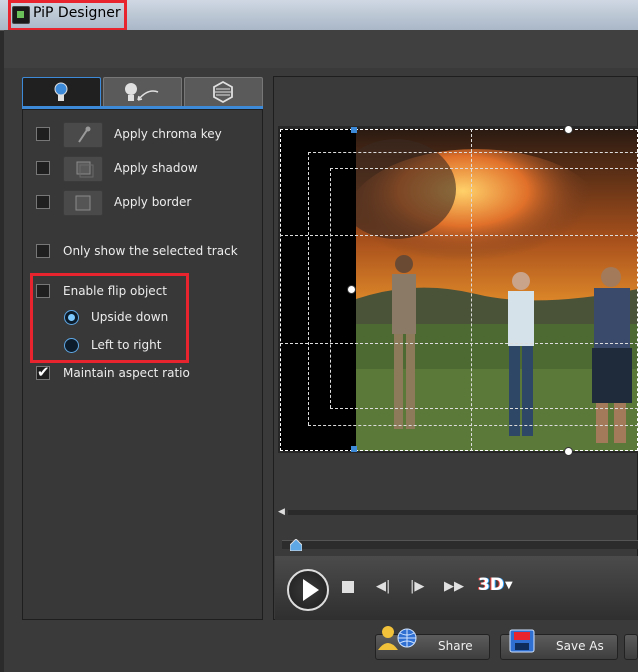 The image size is (638, 672). What do you see at coordinates (417, 586) in the screenshot?
I see `next-frame-button: |▶` at bounding box center [417, 586].